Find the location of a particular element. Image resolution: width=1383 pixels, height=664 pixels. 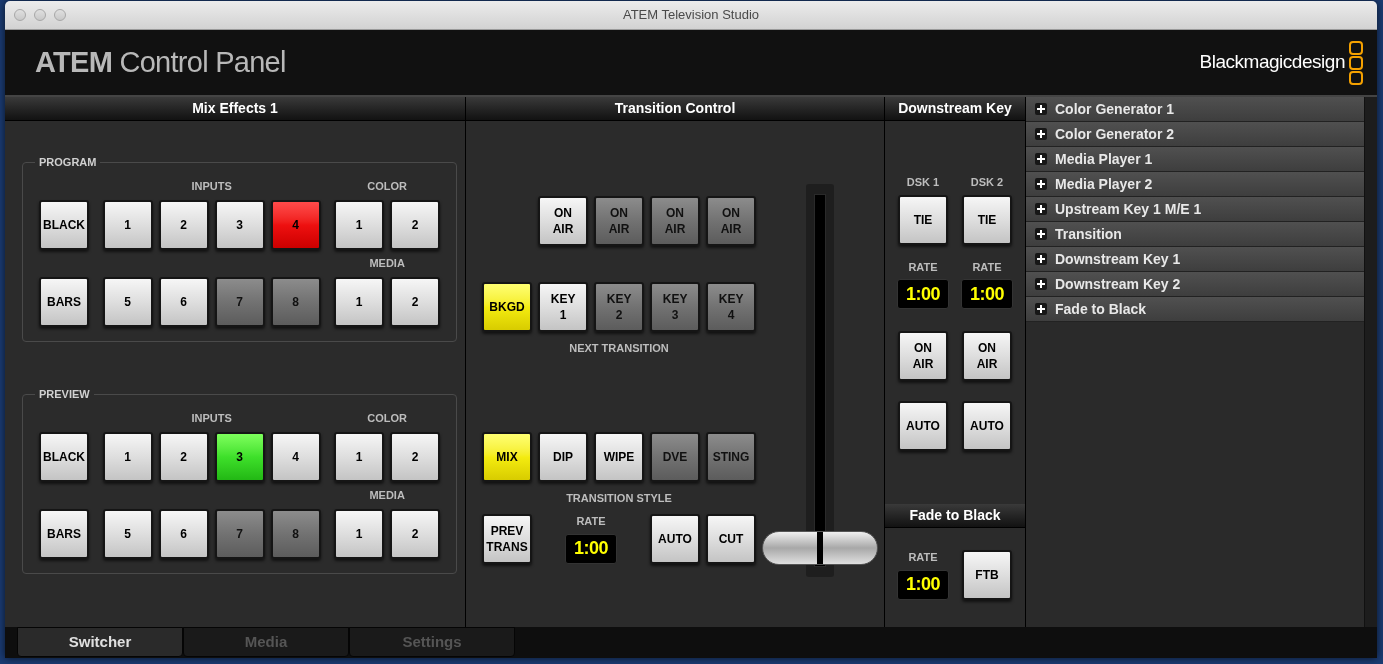

transition-style-button: MIX is located at coordinates (507, 456).